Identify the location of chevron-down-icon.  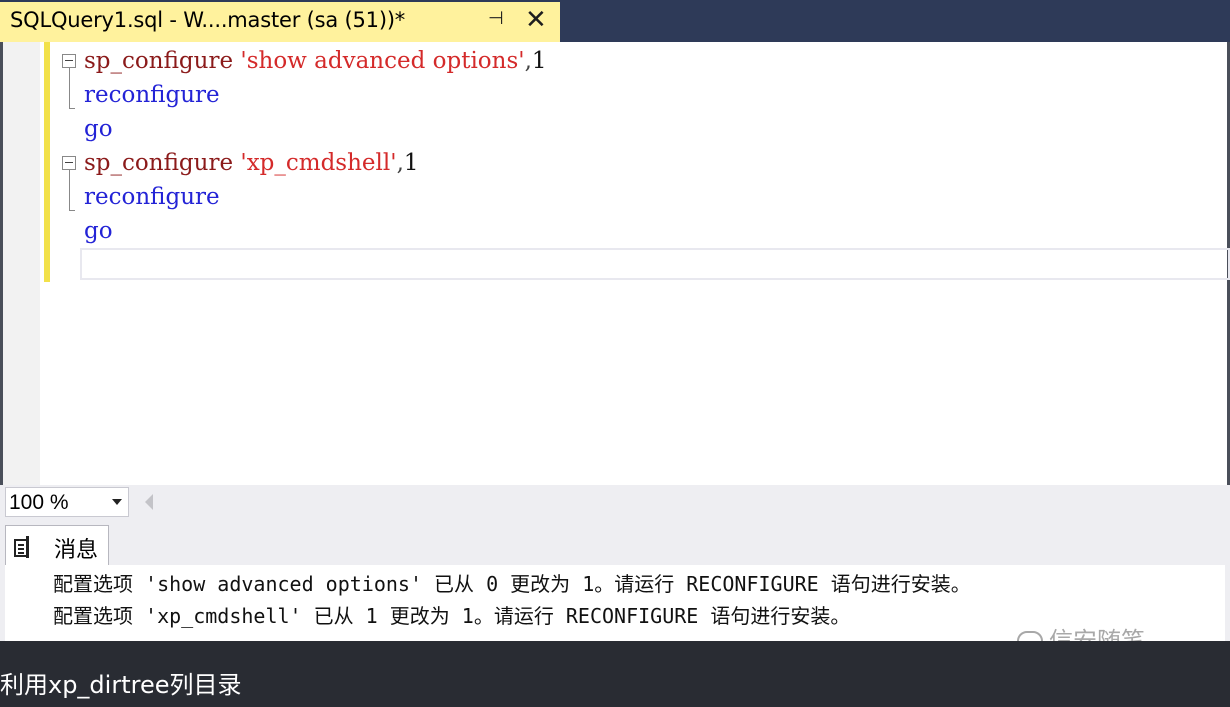
(117, 502).